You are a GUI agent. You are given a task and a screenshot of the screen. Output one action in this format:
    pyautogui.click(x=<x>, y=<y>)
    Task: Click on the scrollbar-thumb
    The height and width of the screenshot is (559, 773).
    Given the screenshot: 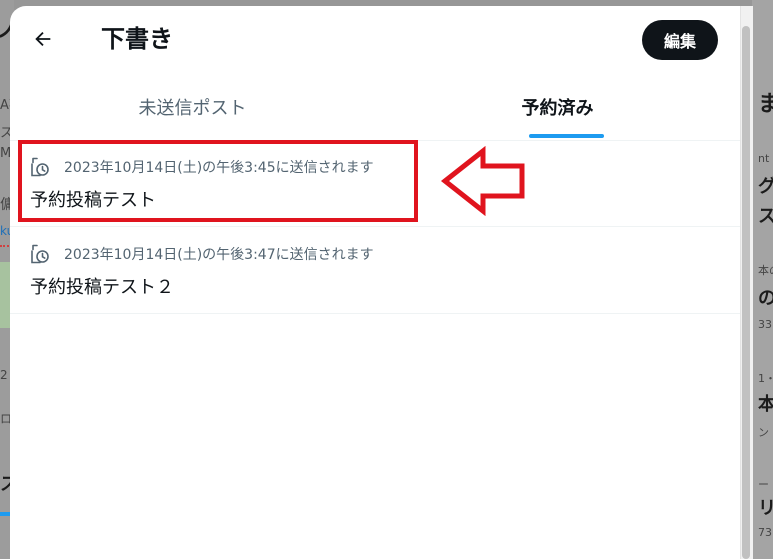 What is the action you would take?
    pyautogui.click(x=746, y=292)
    